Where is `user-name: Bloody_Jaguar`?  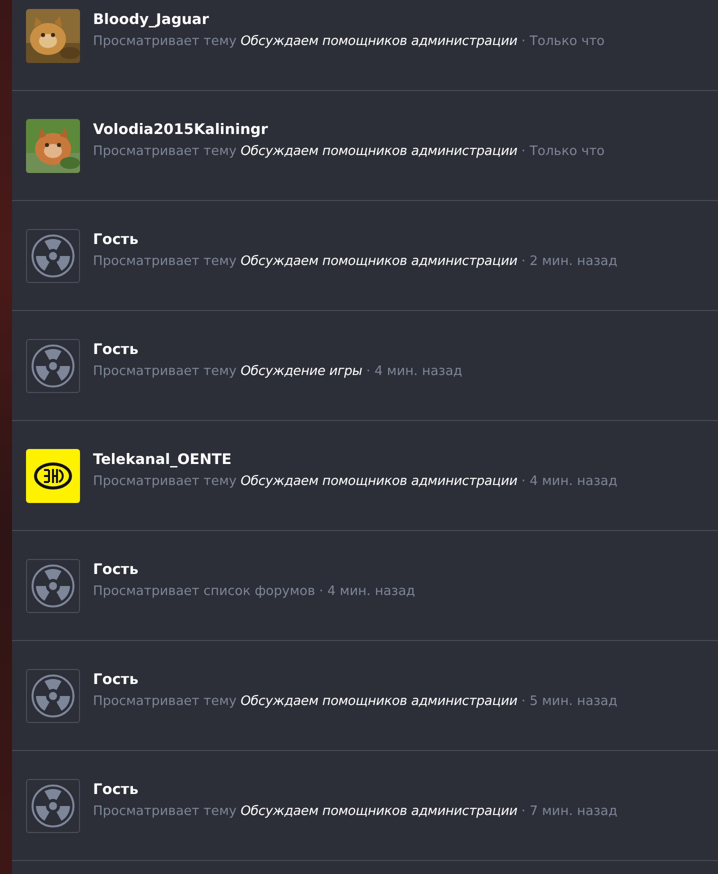
user-name: Bloody_Jaguar is located at coordinates (349, 20).